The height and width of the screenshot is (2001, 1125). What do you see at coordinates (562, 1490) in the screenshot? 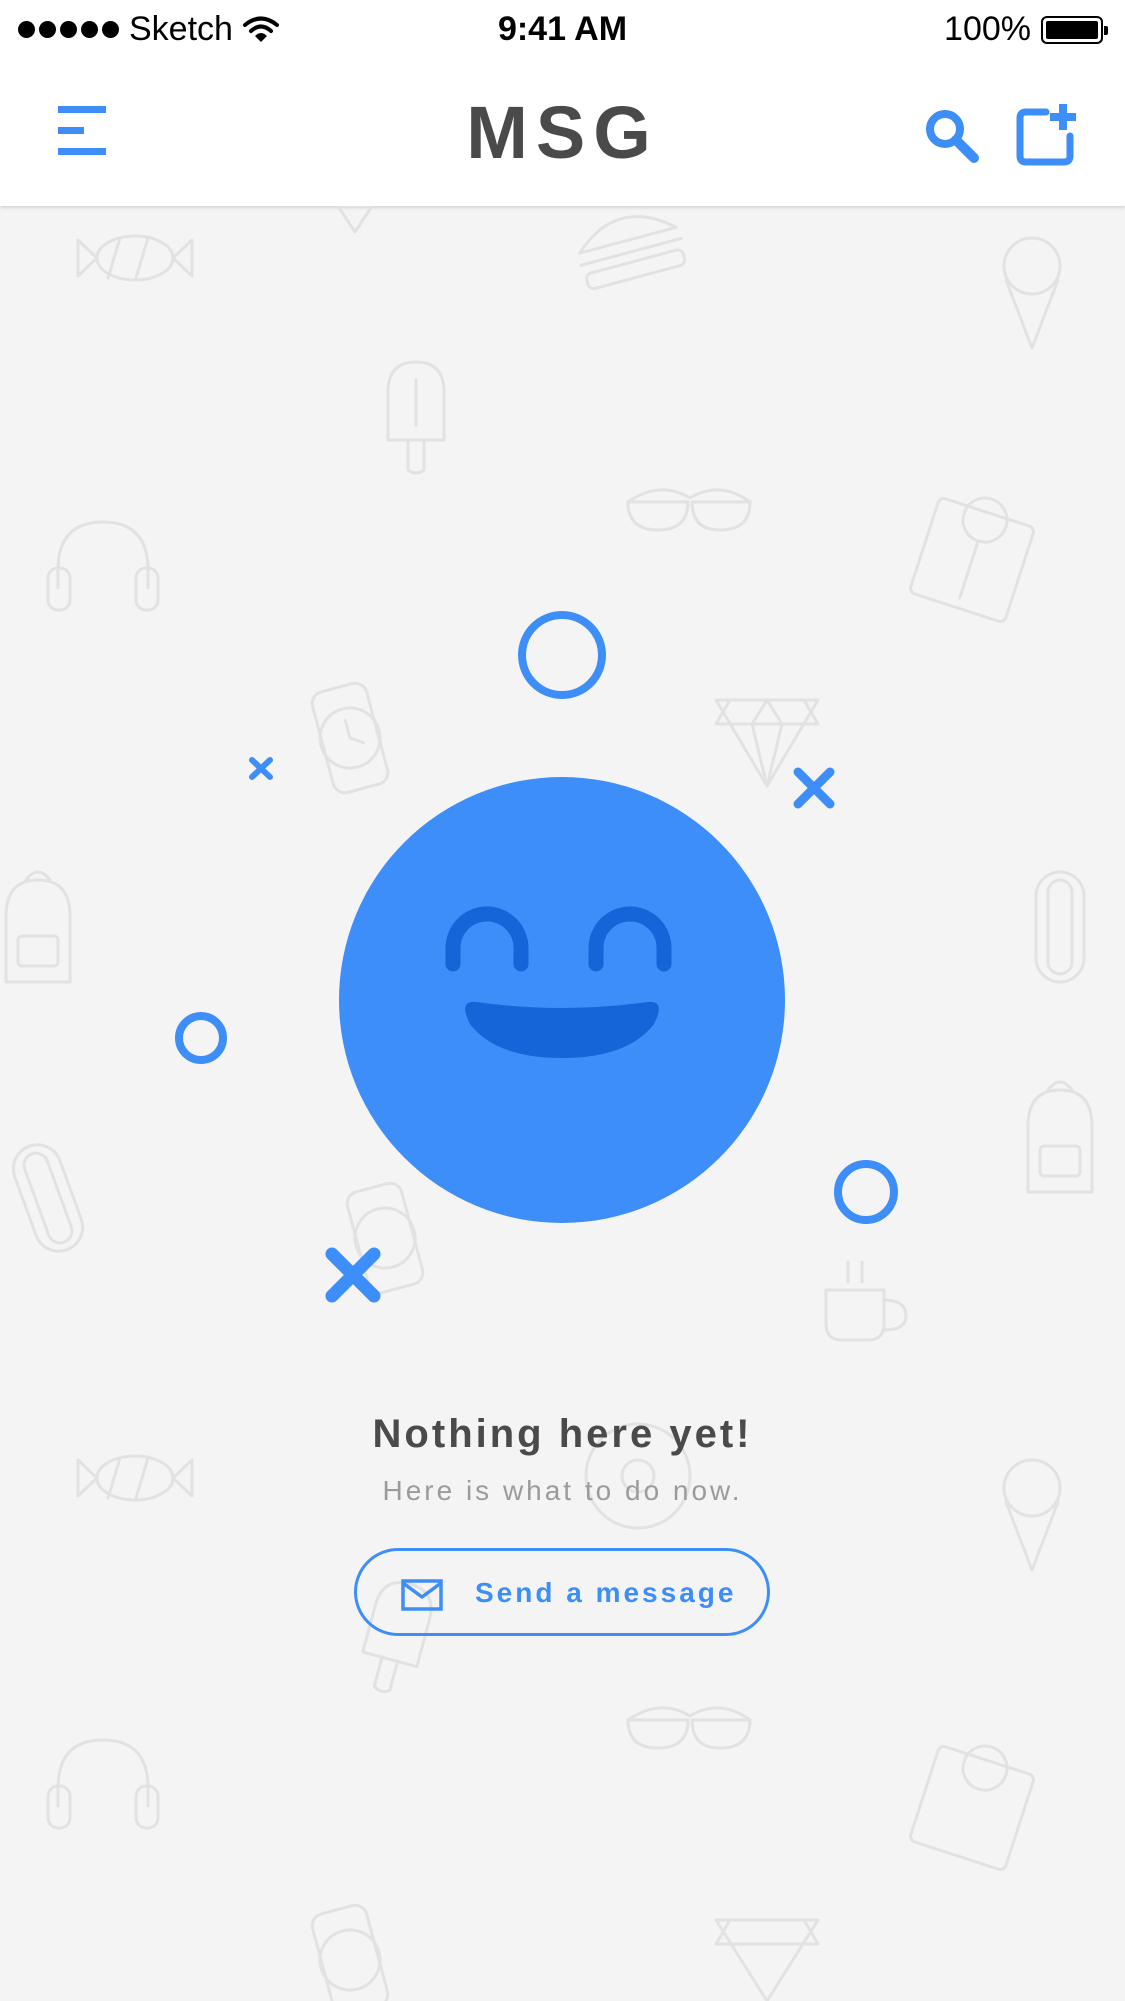
I see `empty-state-subtitle: Here is what to do now.` at bounding box center [562, 1490].